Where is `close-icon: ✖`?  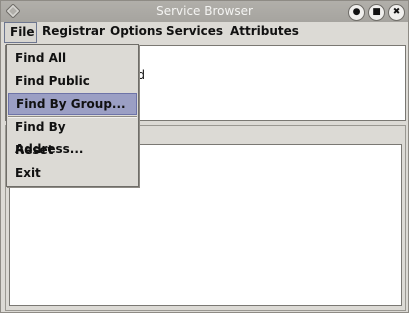
close-icon: ✖ is located at coordinates (396, 12).